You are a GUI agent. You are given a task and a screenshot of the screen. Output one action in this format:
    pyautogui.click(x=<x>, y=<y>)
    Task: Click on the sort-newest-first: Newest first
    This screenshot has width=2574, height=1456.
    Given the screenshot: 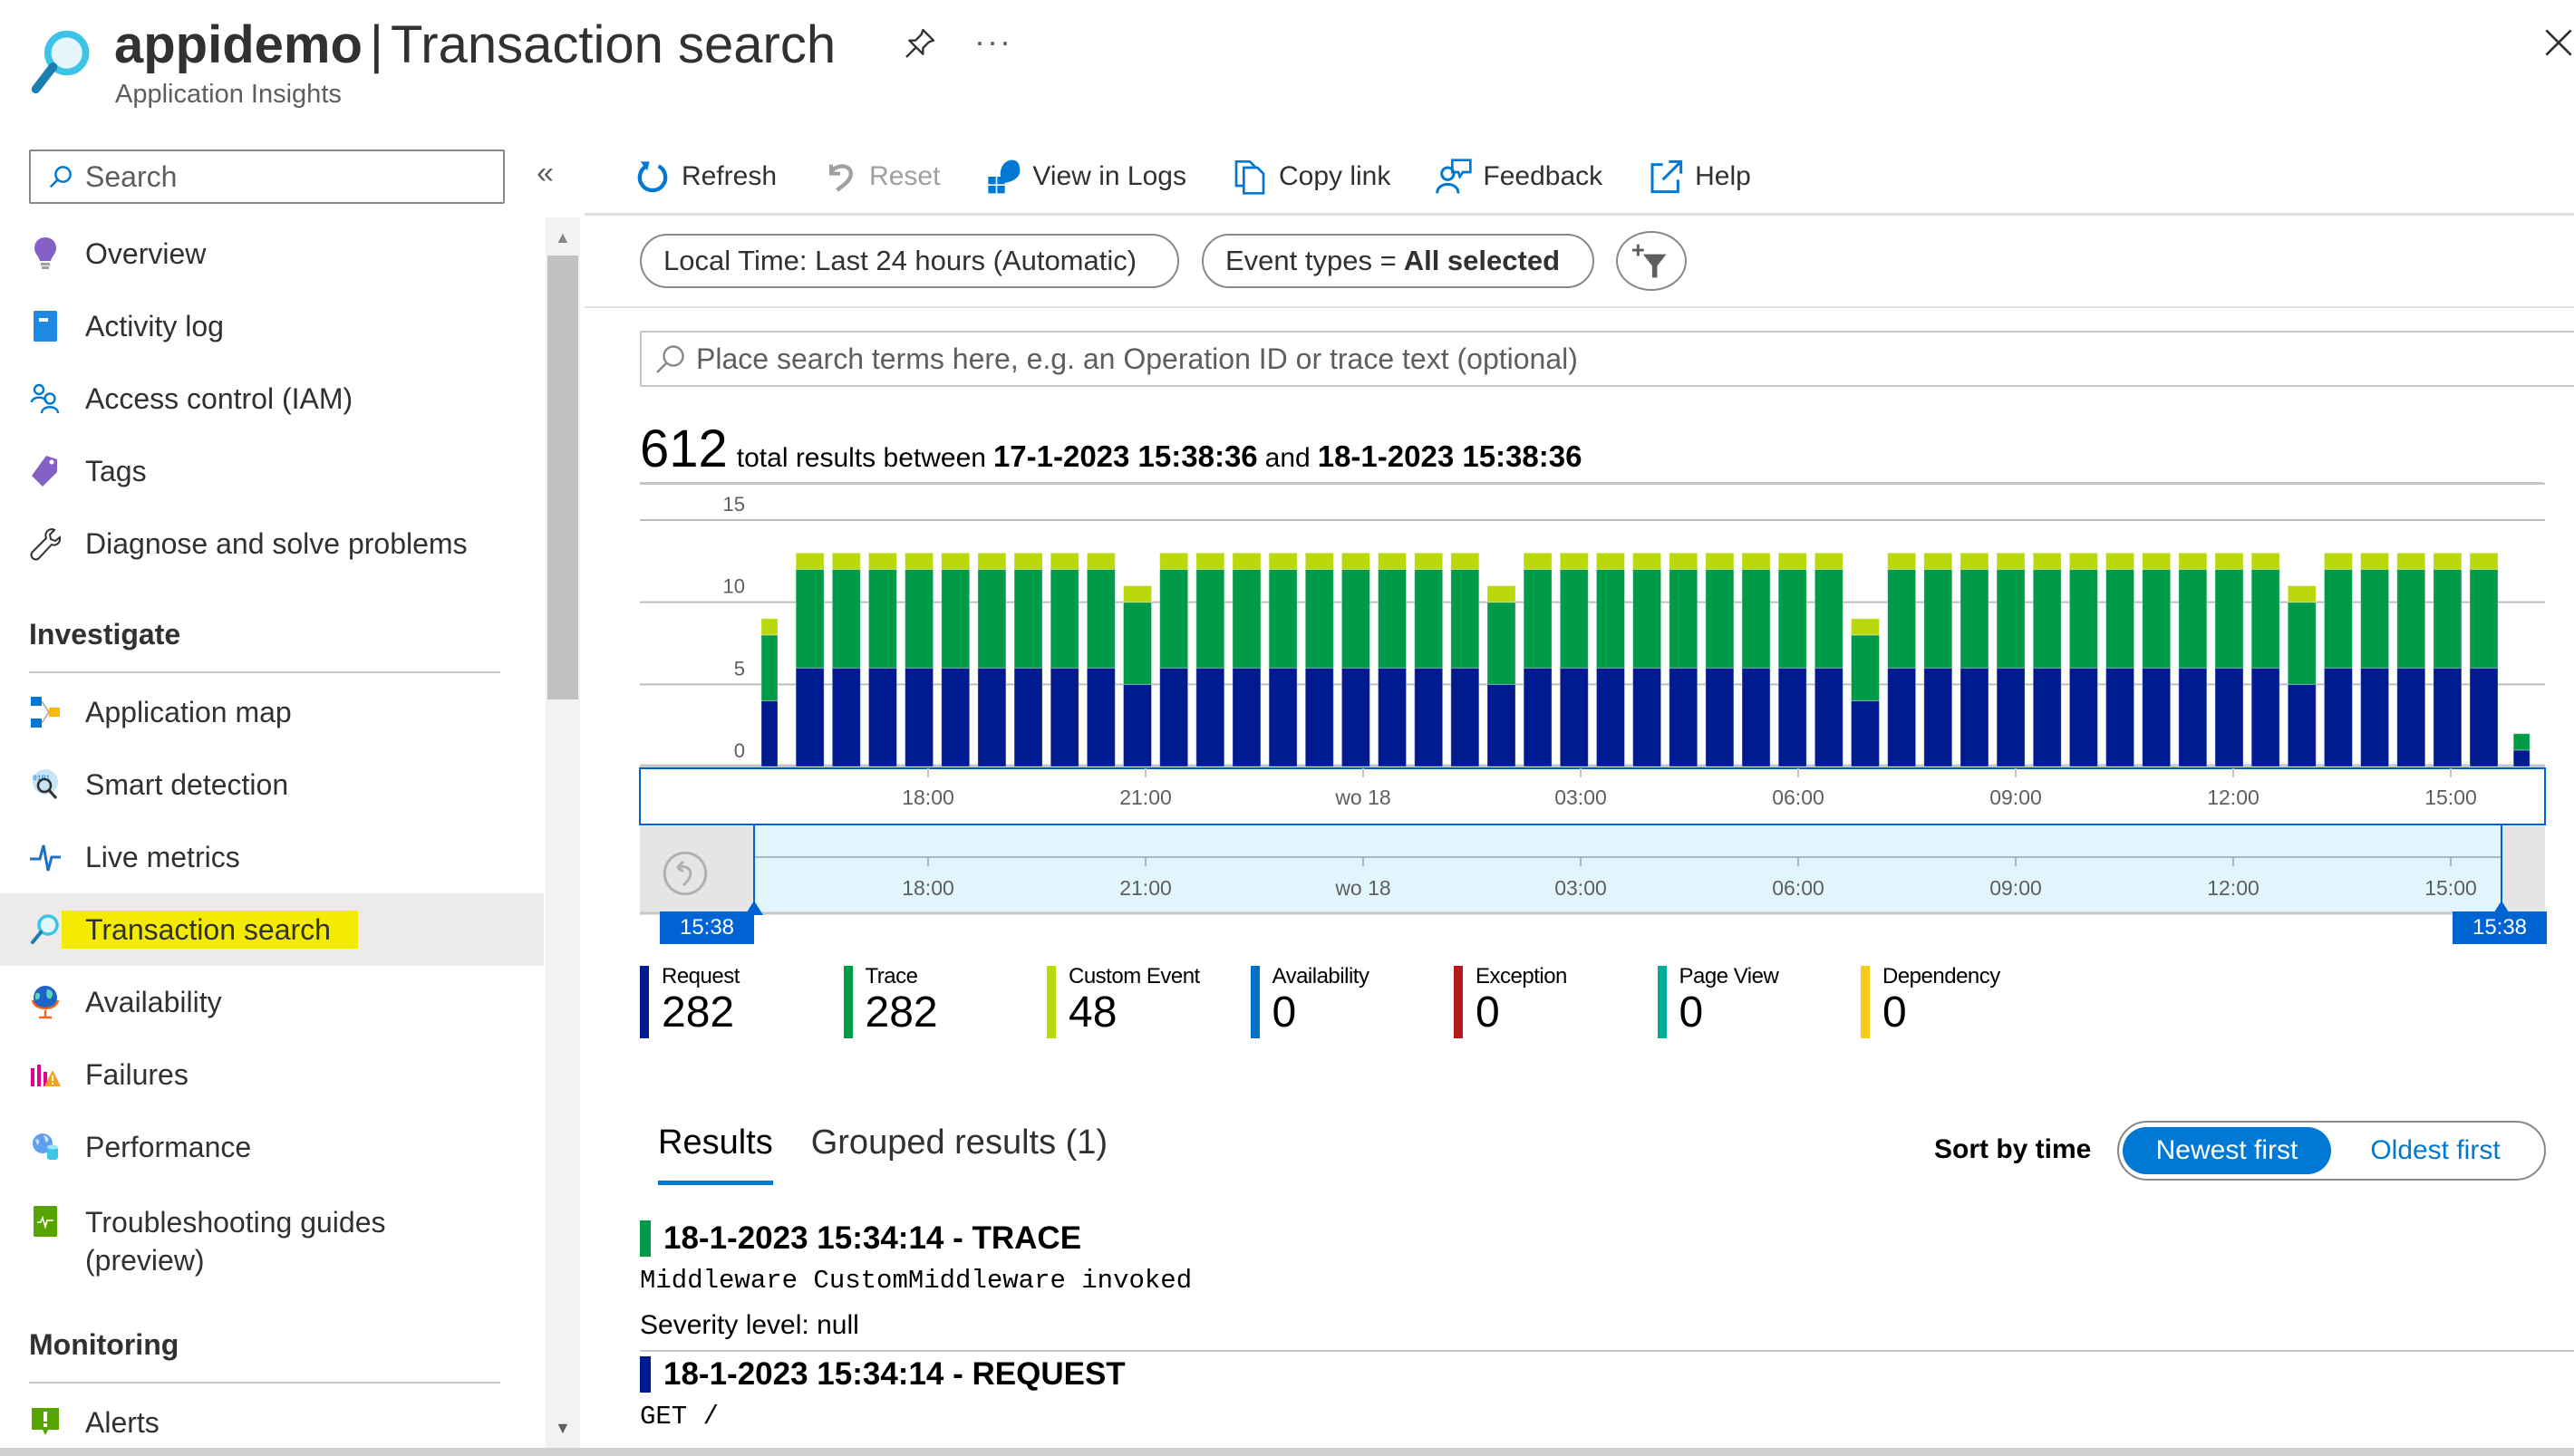 What is the action you would take?
    pyautogui.click(x=2227, y=1150)
    